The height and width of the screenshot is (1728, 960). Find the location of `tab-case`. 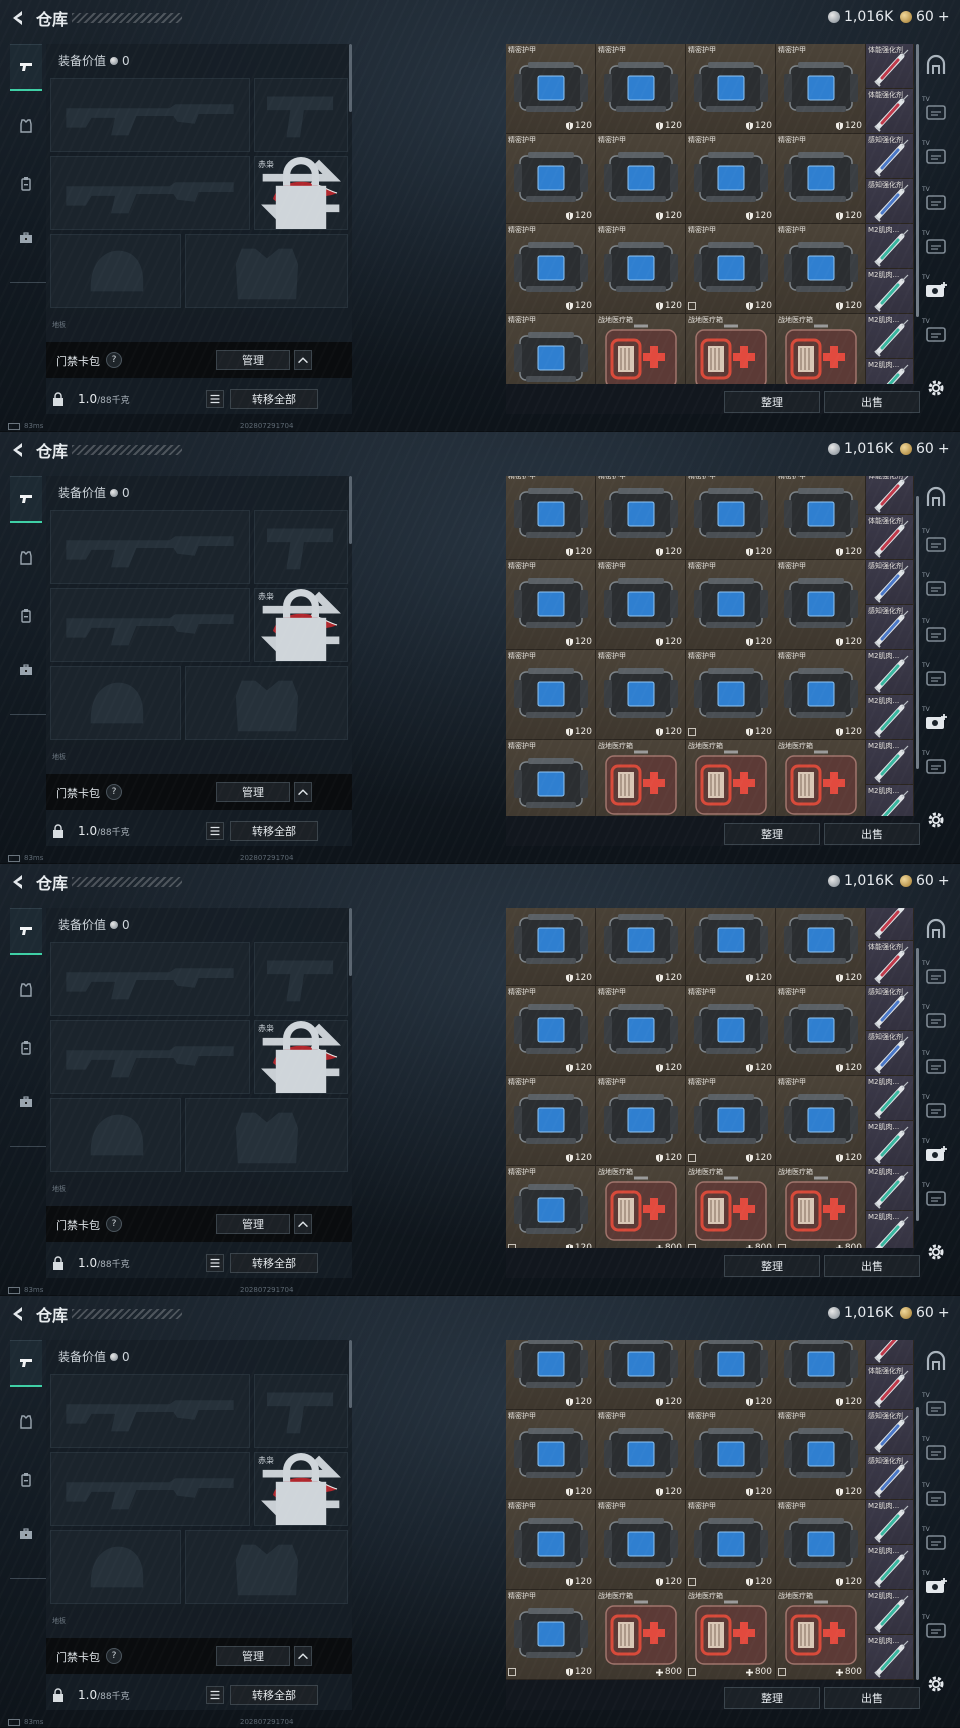

tab-case is located at coordinates (26, 238).